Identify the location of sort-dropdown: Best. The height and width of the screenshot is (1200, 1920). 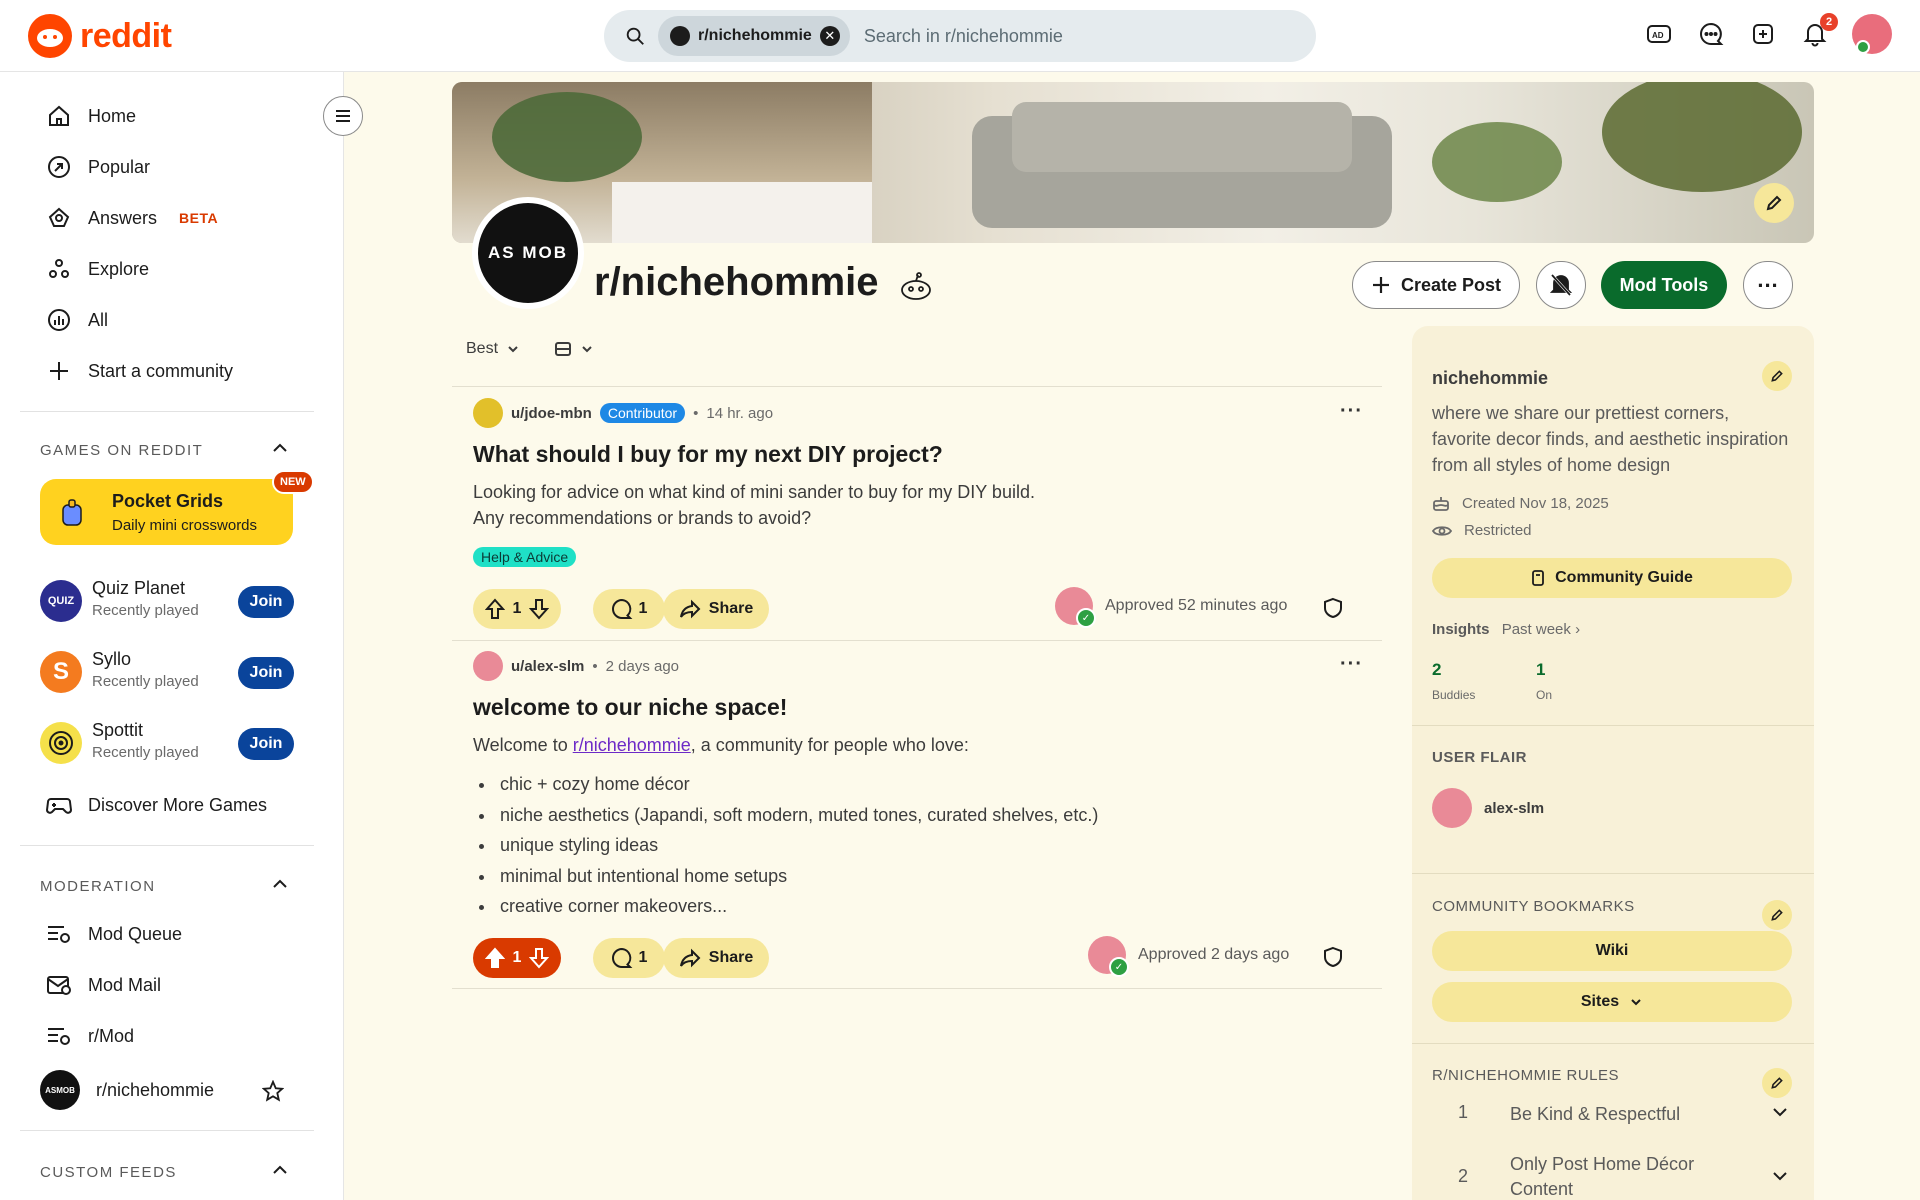
(493, 349).